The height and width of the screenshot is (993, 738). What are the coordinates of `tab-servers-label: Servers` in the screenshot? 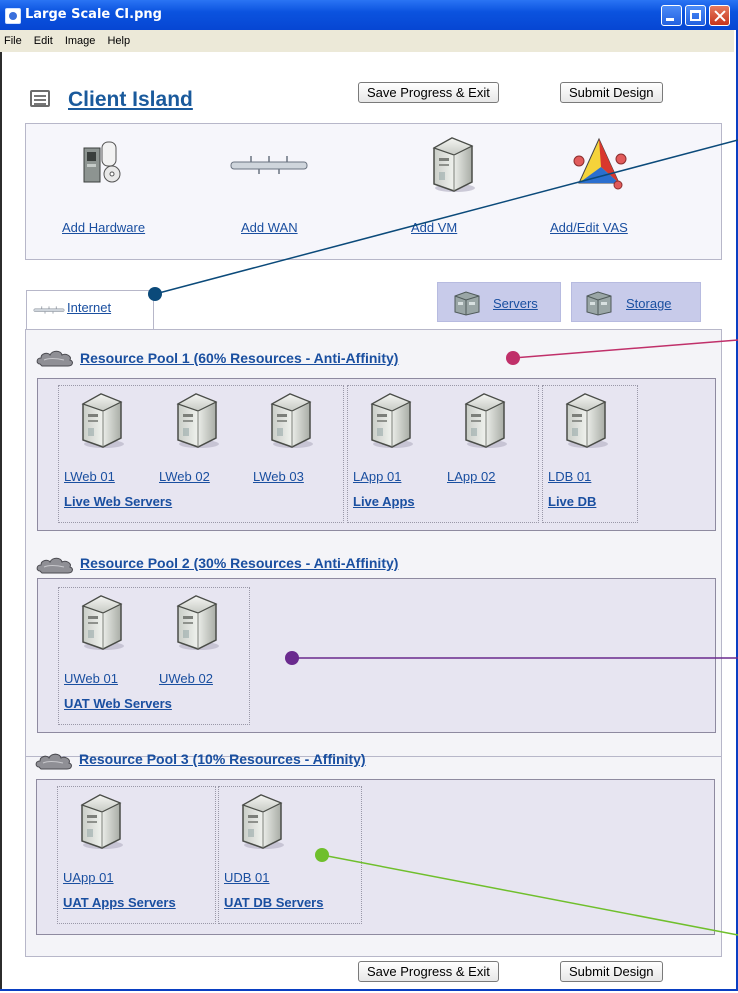 It's located at (515, 303).